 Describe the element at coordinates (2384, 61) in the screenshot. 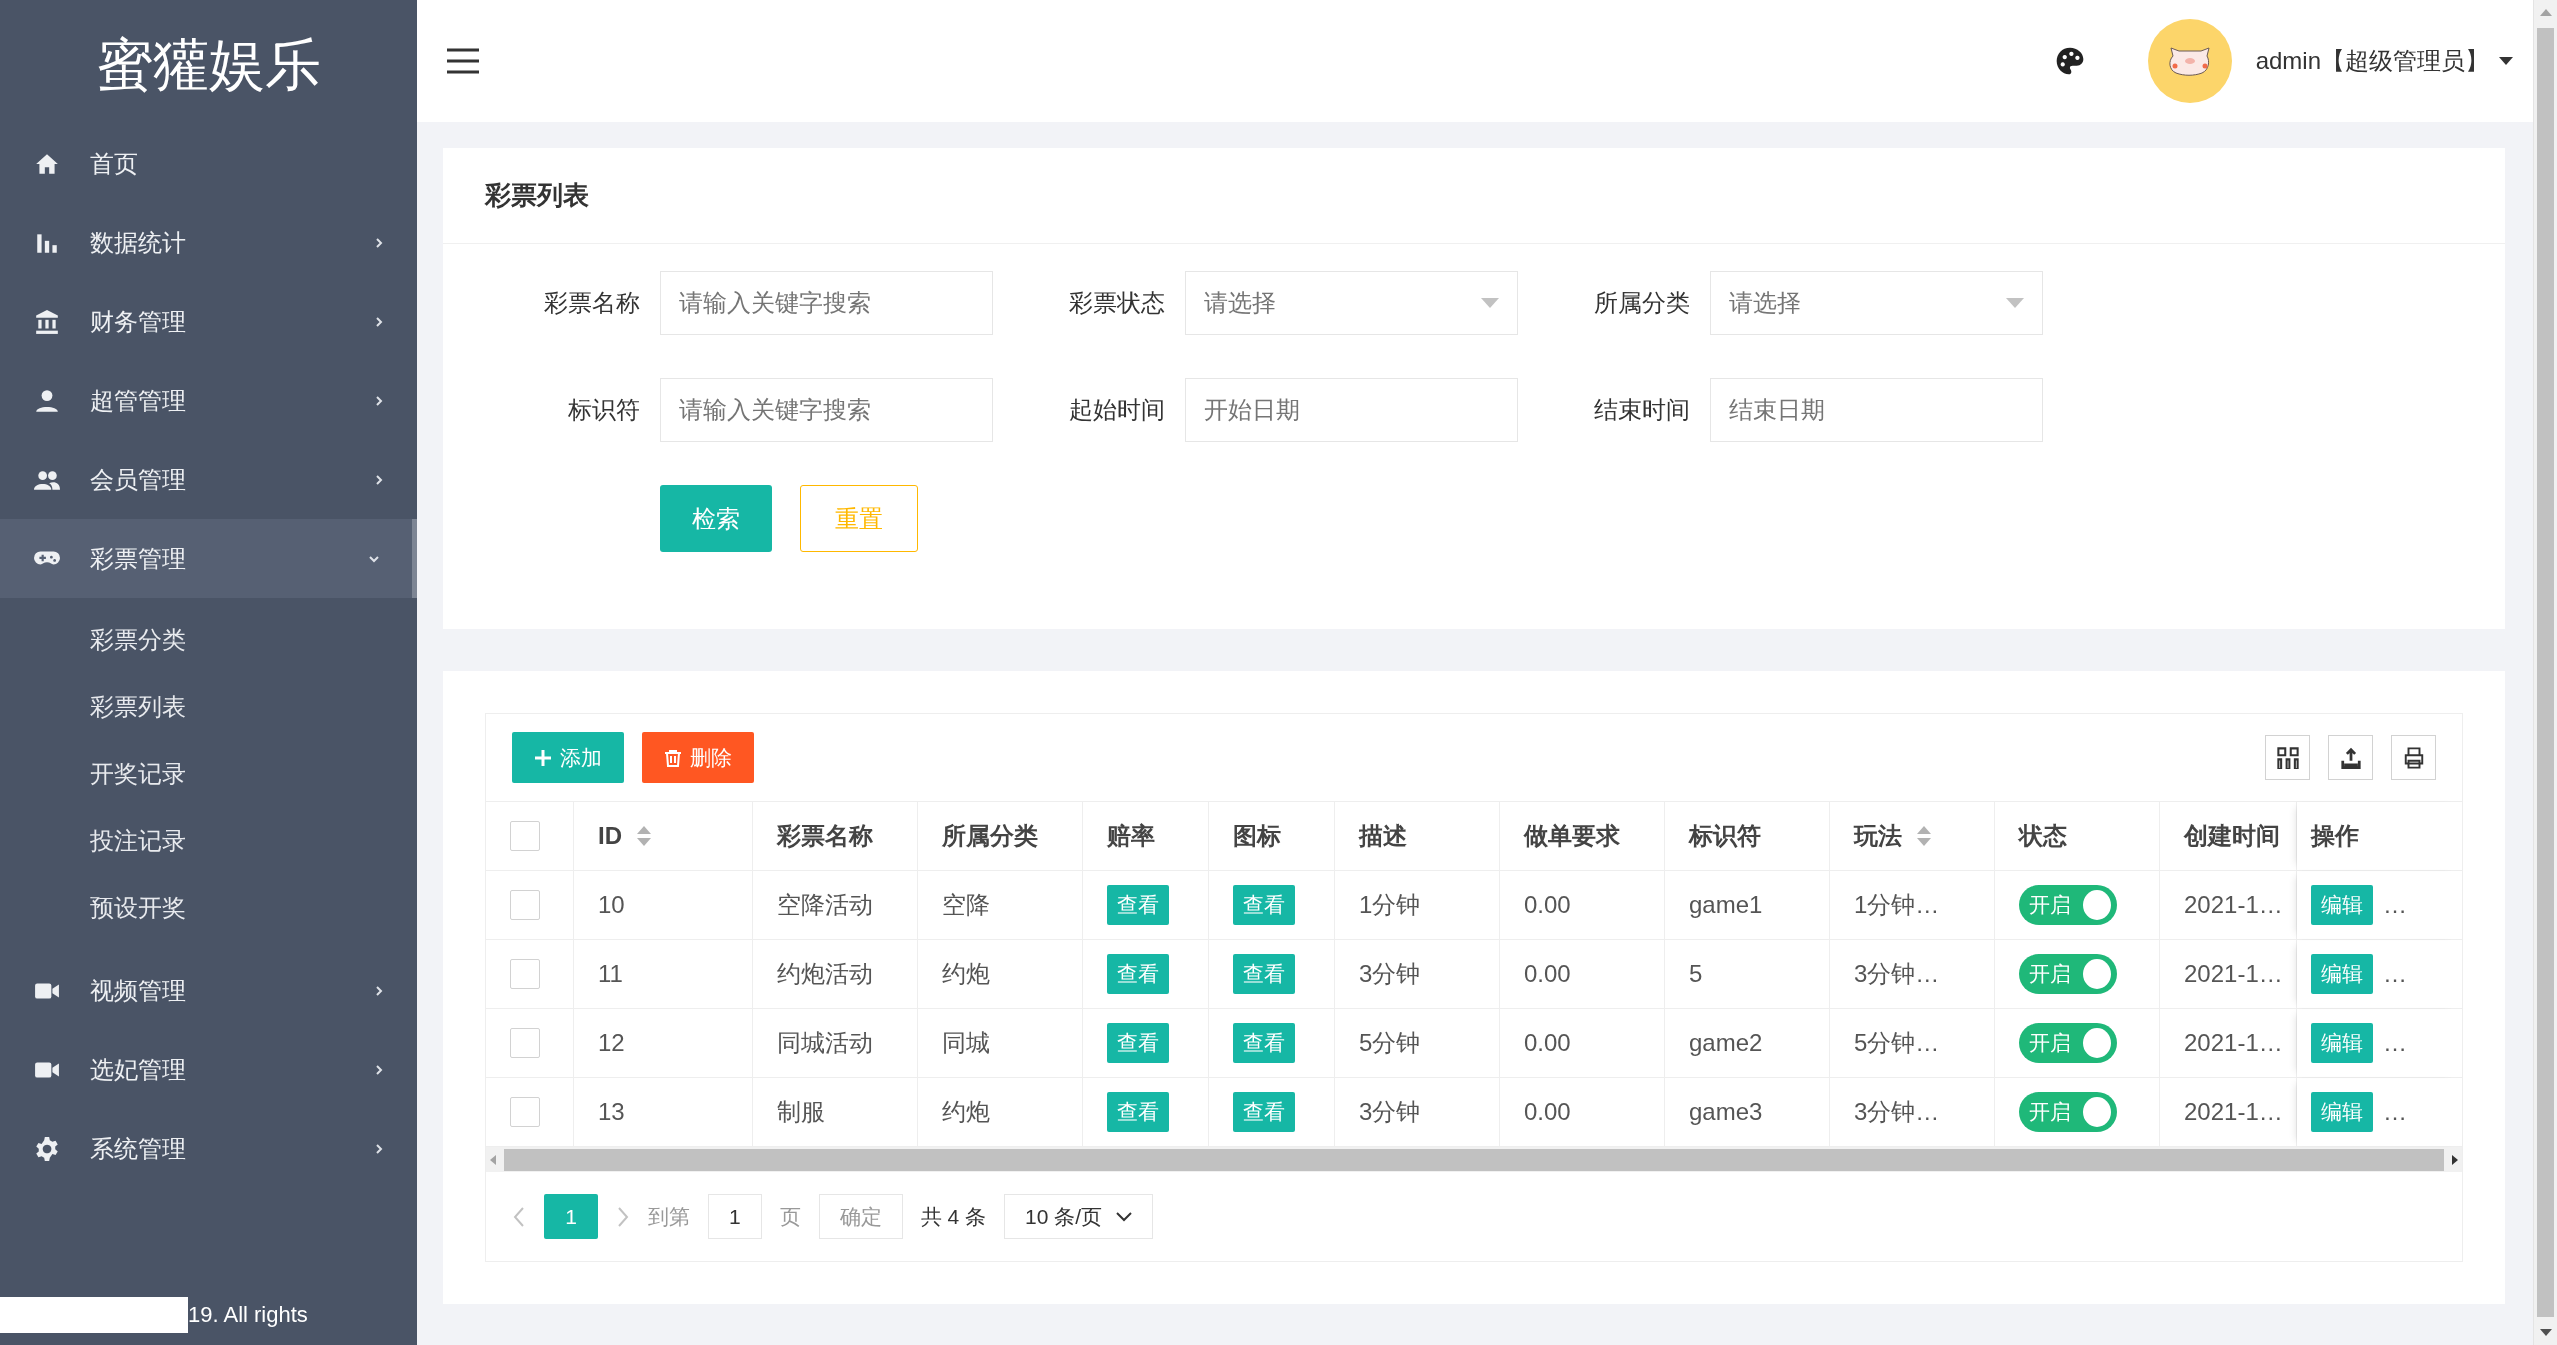

I see `user-menu: admin【超级管理员】` at that location.